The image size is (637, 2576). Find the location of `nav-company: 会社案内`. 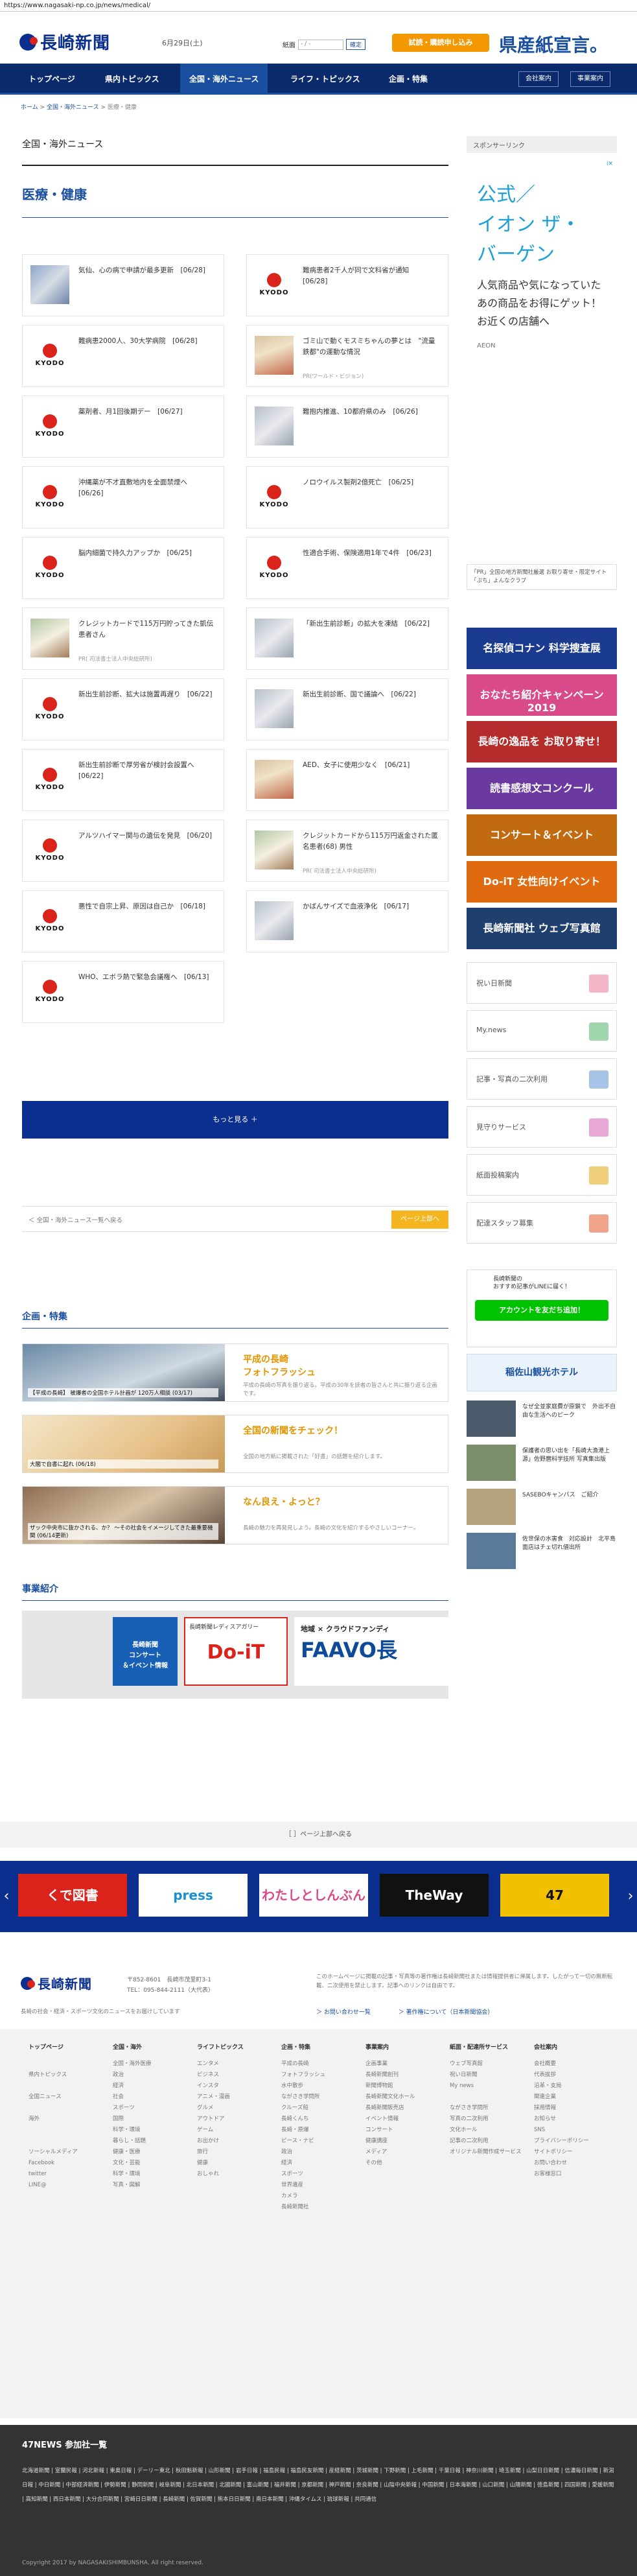

nav-company: 会社案内 is located at coordinates (538, 79).